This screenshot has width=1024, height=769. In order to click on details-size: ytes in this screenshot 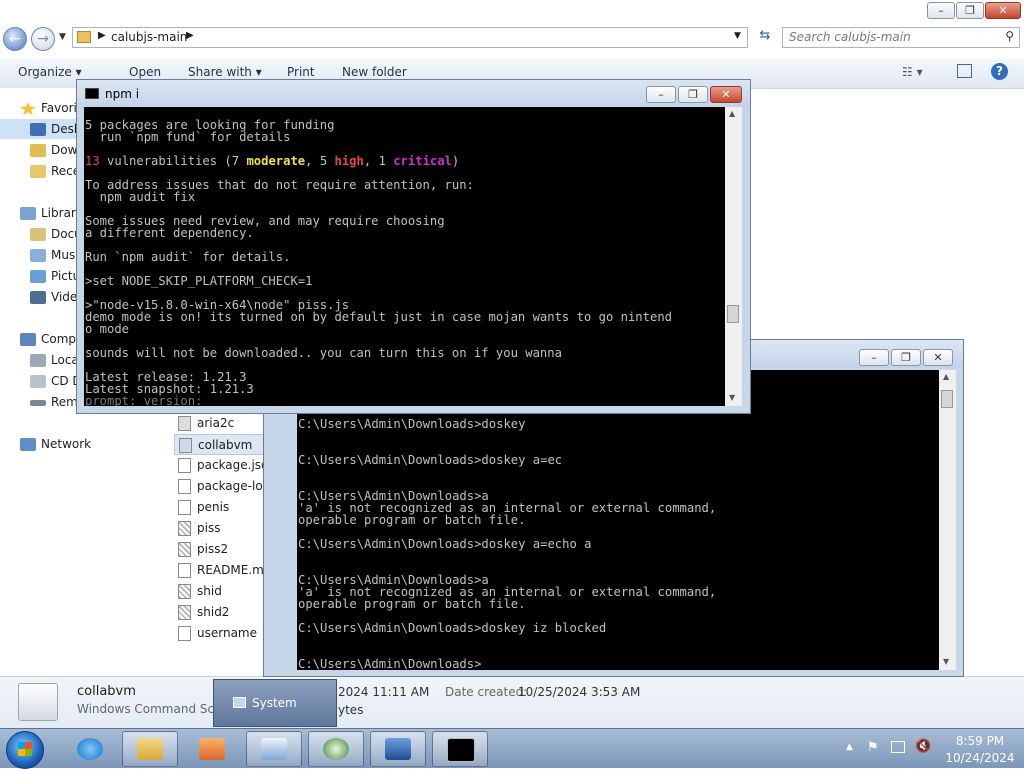, I will do `click(351, 710)`.